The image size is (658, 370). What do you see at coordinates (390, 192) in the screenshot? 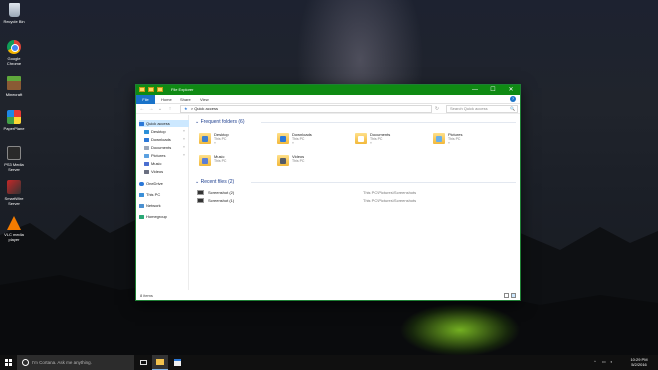
I see `recent-file-path: This PC\Pictures\Screenshots` at bounding box center [390, 192].